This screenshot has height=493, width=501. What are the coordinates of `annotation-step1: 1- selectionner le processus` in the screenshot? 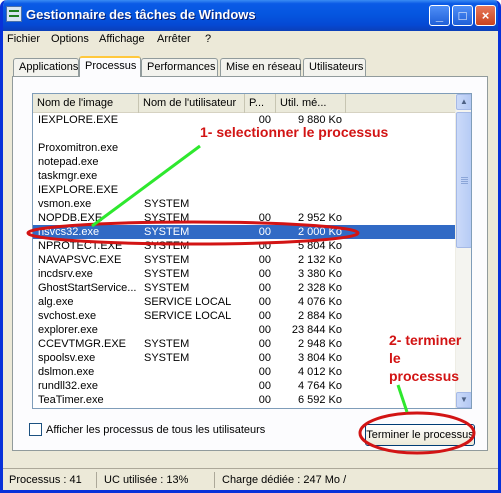 It's located at (294, 132).